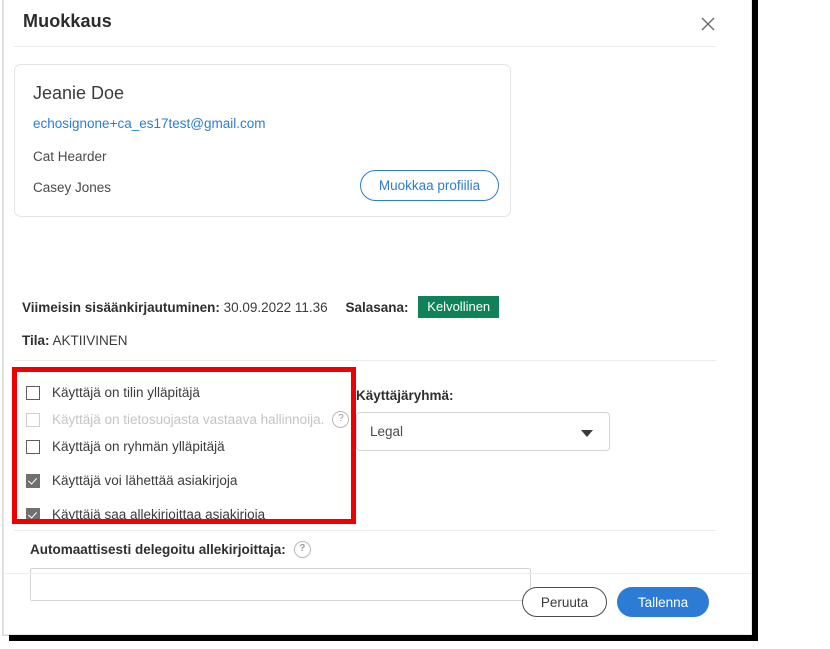 The width and height of the screenshot is (830, 649). What do you see at coordinates (459, 307) in the screenshot?
I see `password-status-badge: Kelvollinen` at bounding box center [459, 307].